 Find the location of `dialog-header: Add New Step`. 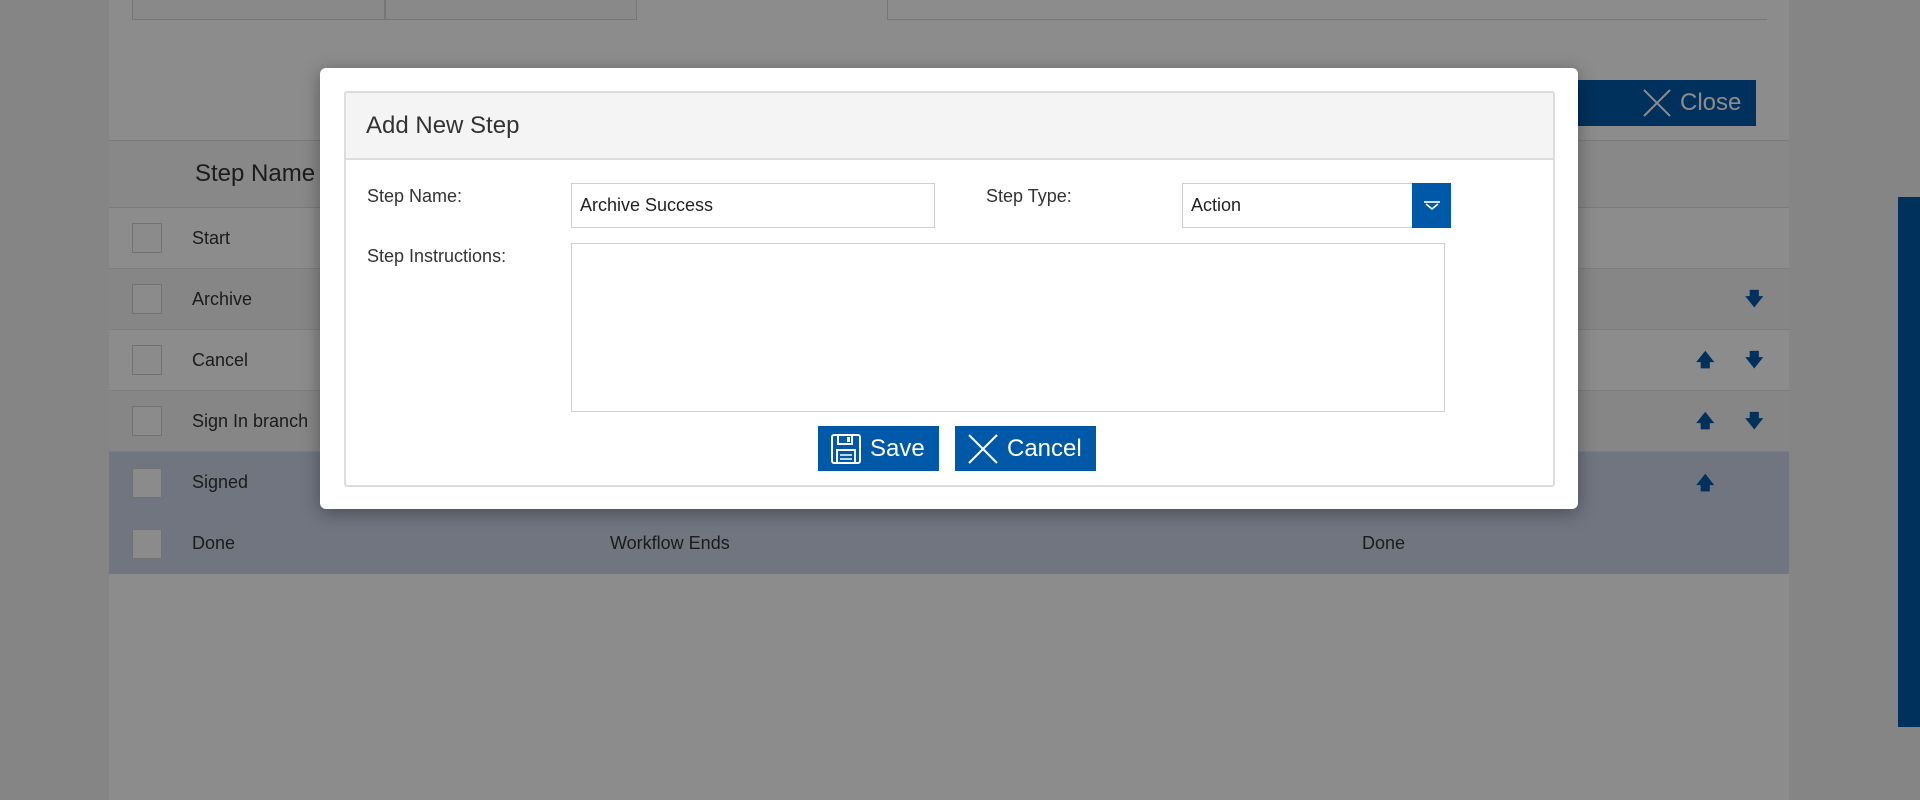

dialog-header: Add New Step is located at coordinates (949, 126).